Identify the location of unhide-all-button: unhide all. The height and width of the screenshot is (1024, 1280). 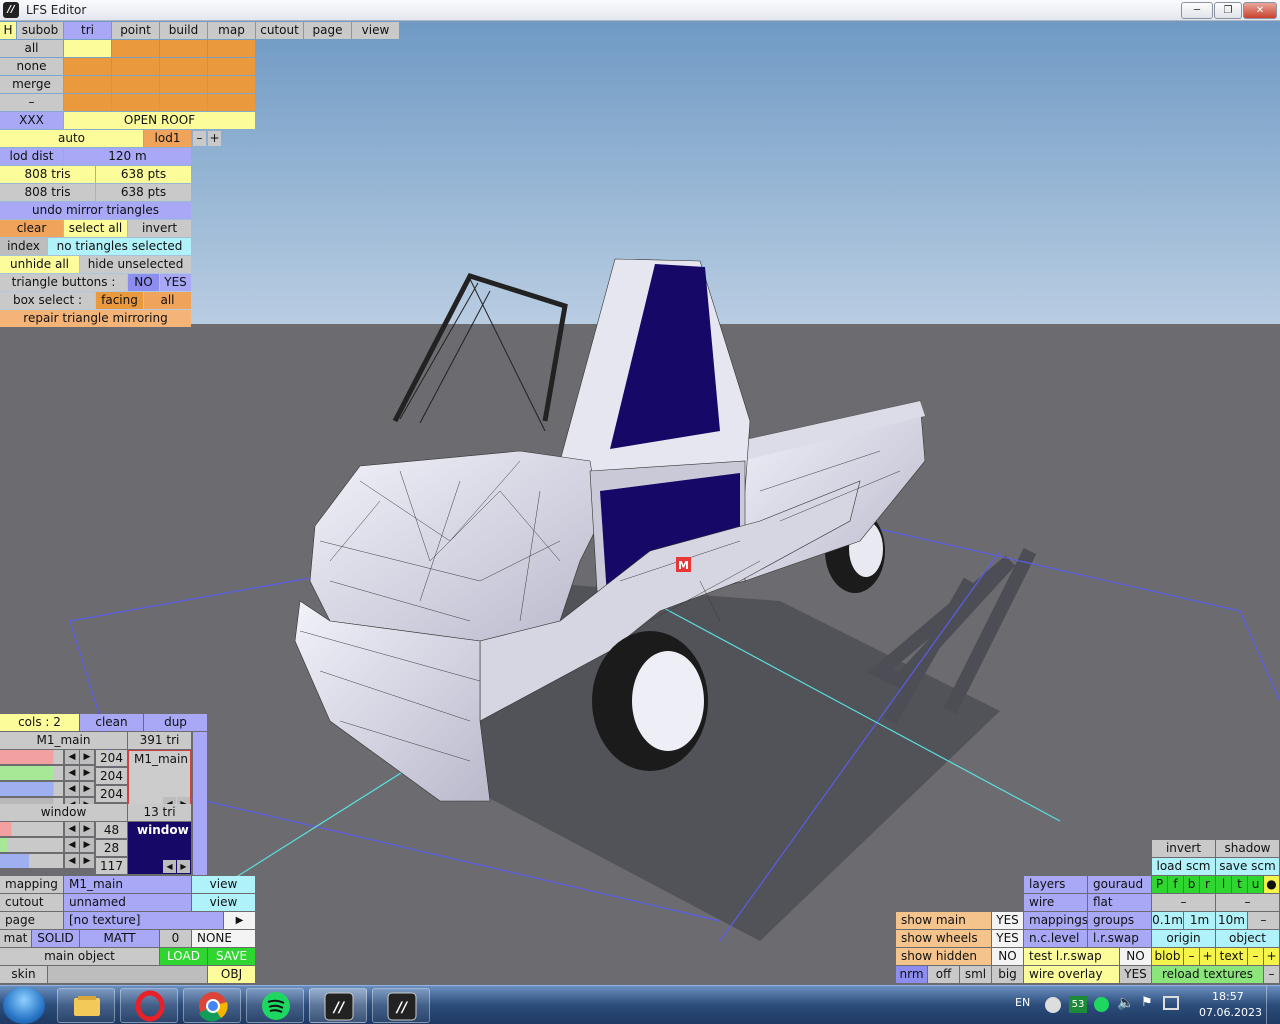
(39, 264).